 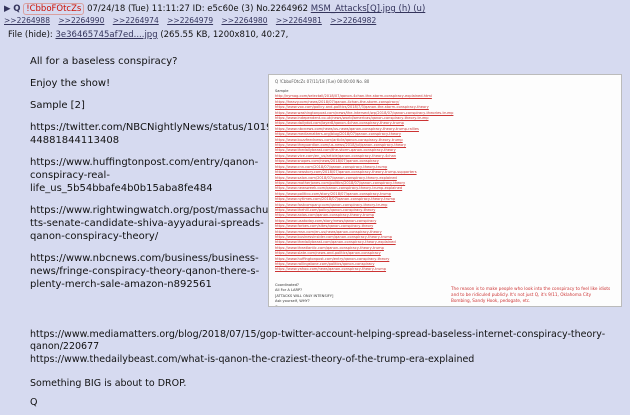 I want to click on file-name-link: 3e36465745af7ed....jpg, so click(x=107, y=35).